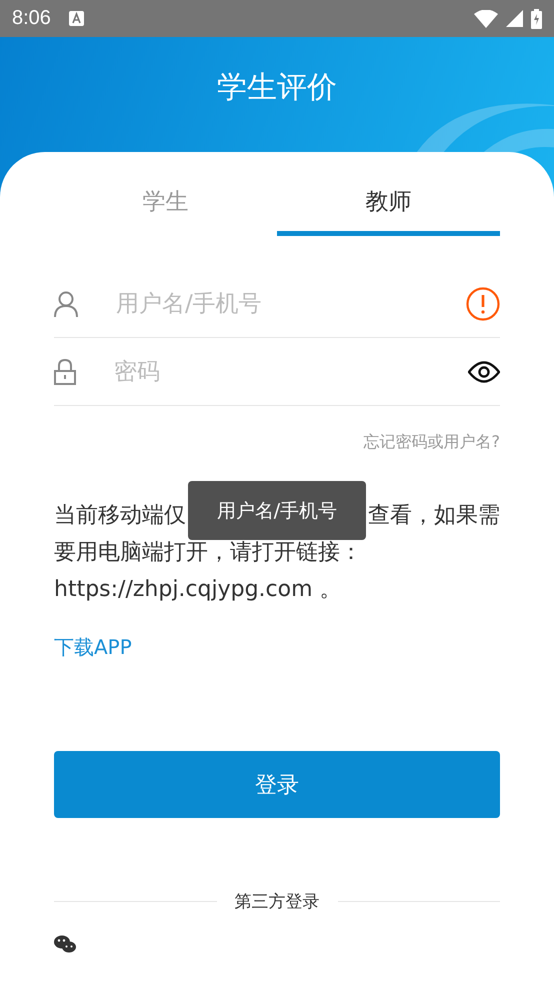 This screenshot has width=554, height=985. Describe the element at coordinates (388, 208) in the screenshot. I see `tab: 教师` at that location.